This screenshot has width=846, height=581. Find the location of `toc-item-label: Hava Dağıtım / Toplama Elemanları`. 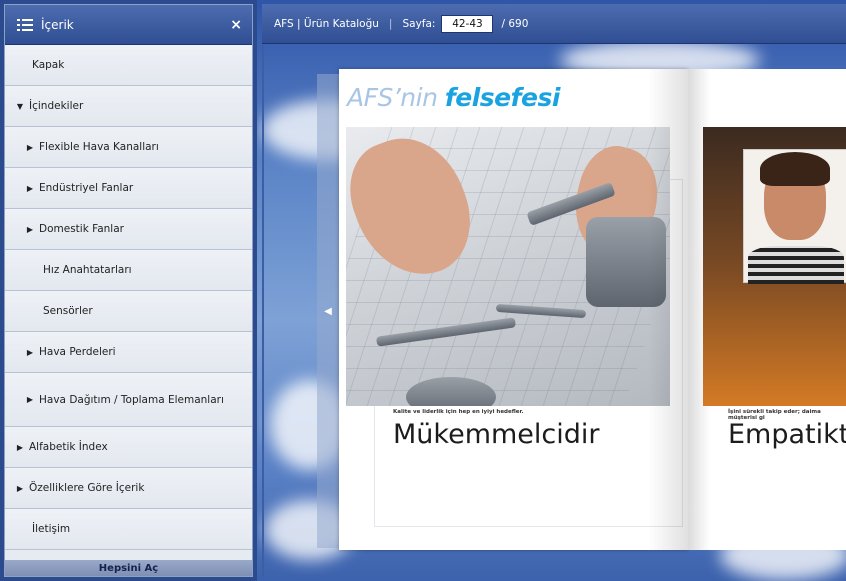

toc-item-label: Hava Dağıtım / Toplama Elemanları is located at coordinates (131, 399).